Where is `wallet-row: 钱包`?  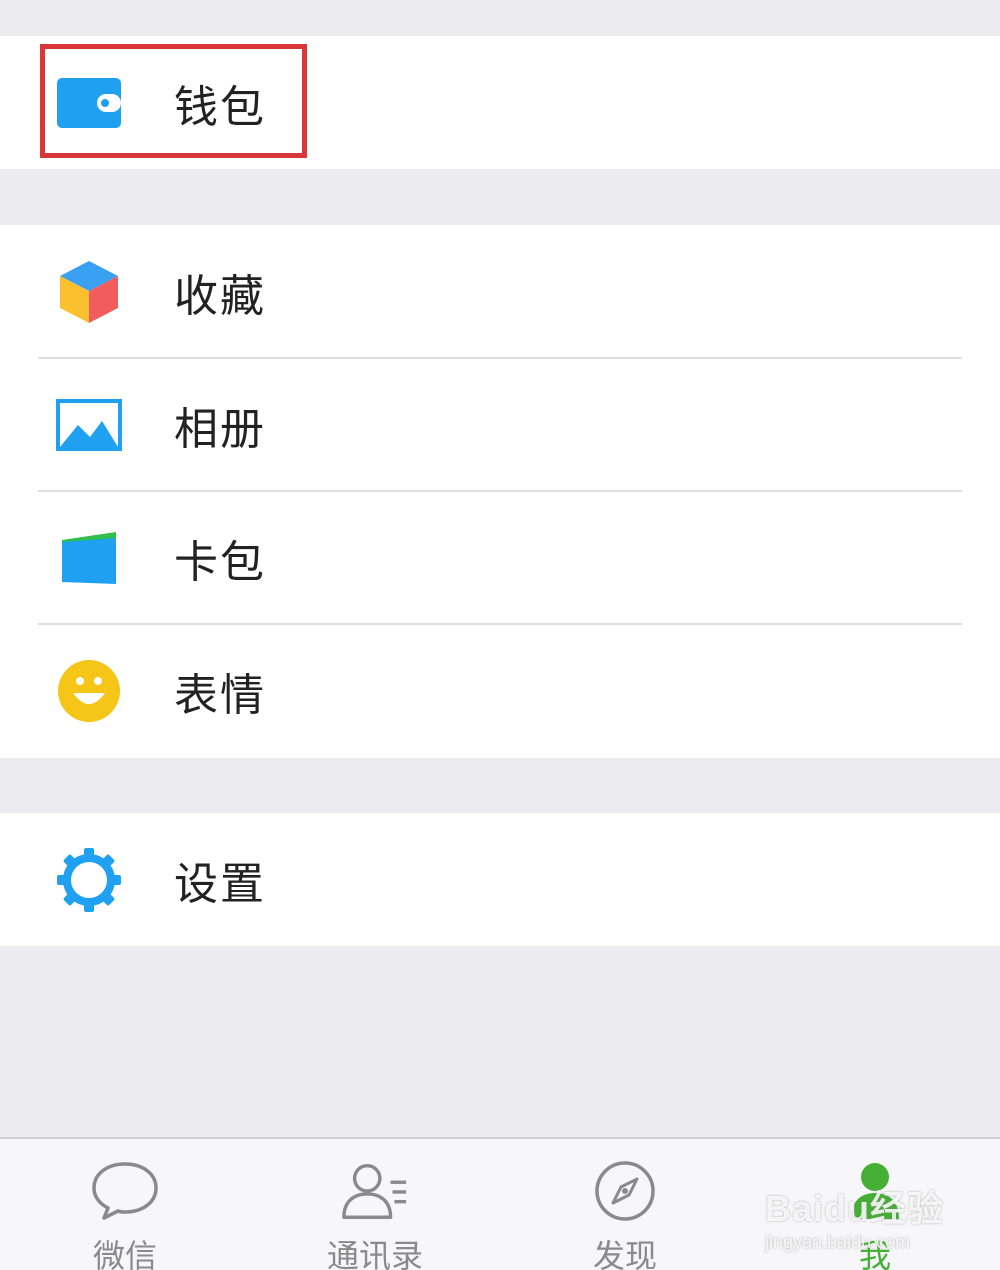
wallet-row: 钱包 is located at coordinates (500, 102).